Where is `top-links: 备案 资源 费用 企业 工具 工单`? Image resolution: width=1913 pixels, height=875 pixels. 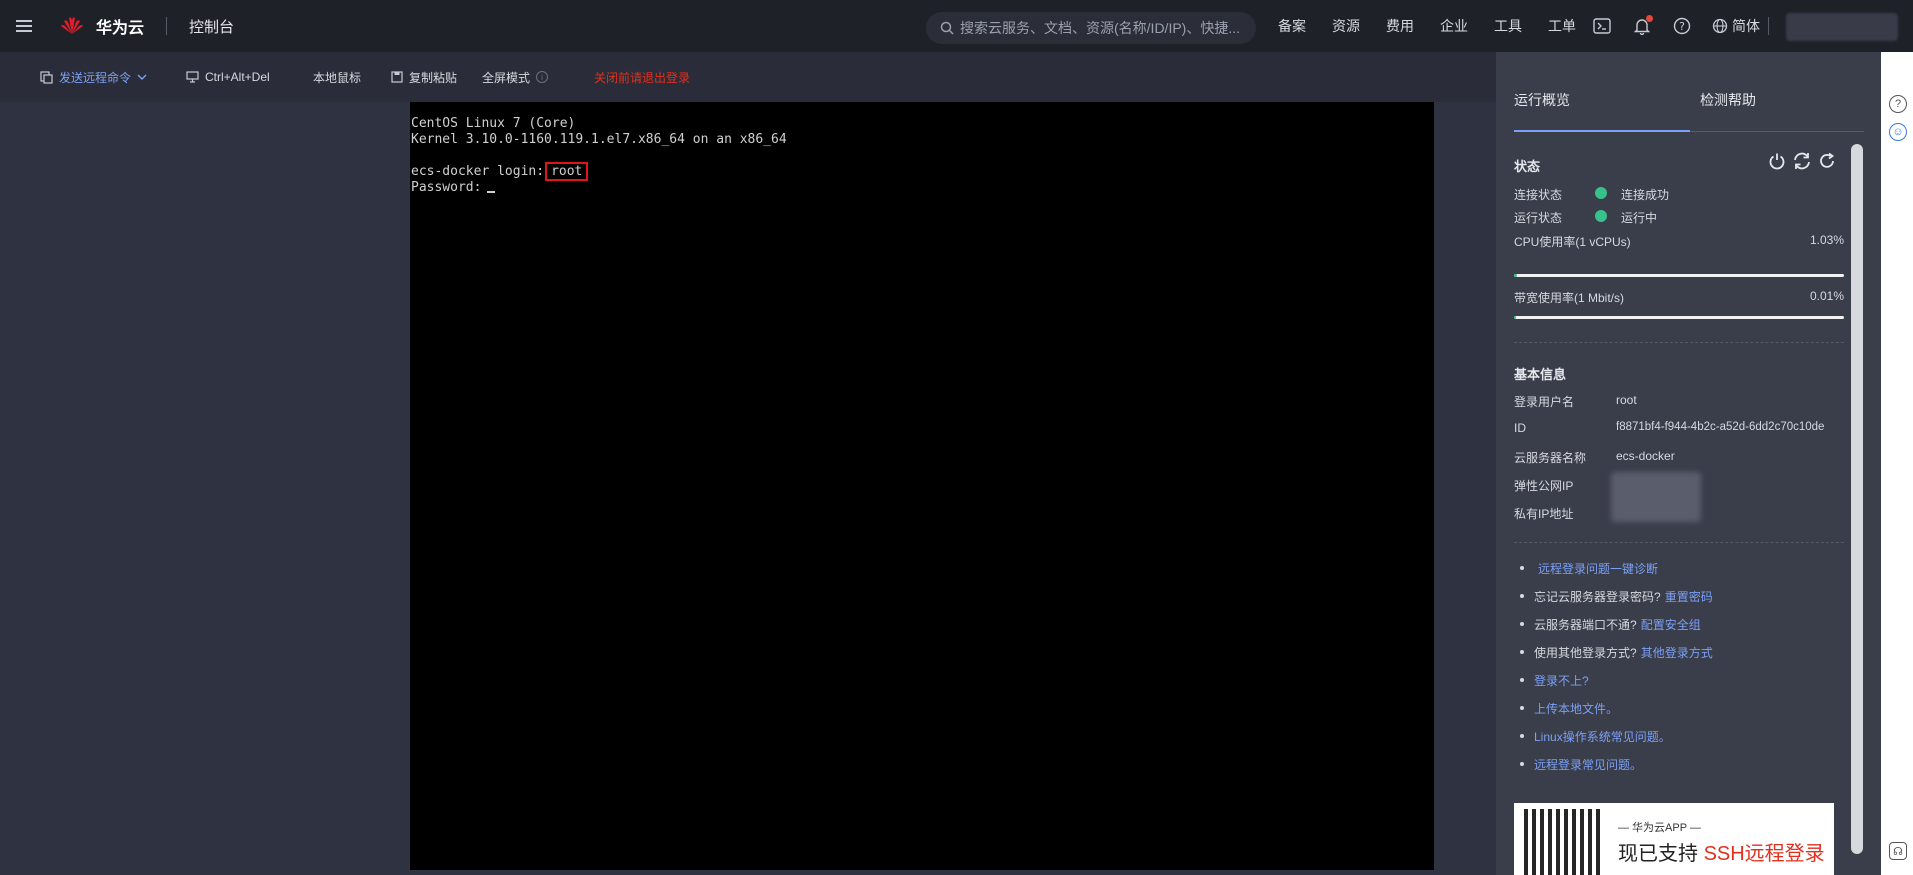 top-links: 备案 资源 费用 企业 工具 工单 is located at coordinates (1440, 26).